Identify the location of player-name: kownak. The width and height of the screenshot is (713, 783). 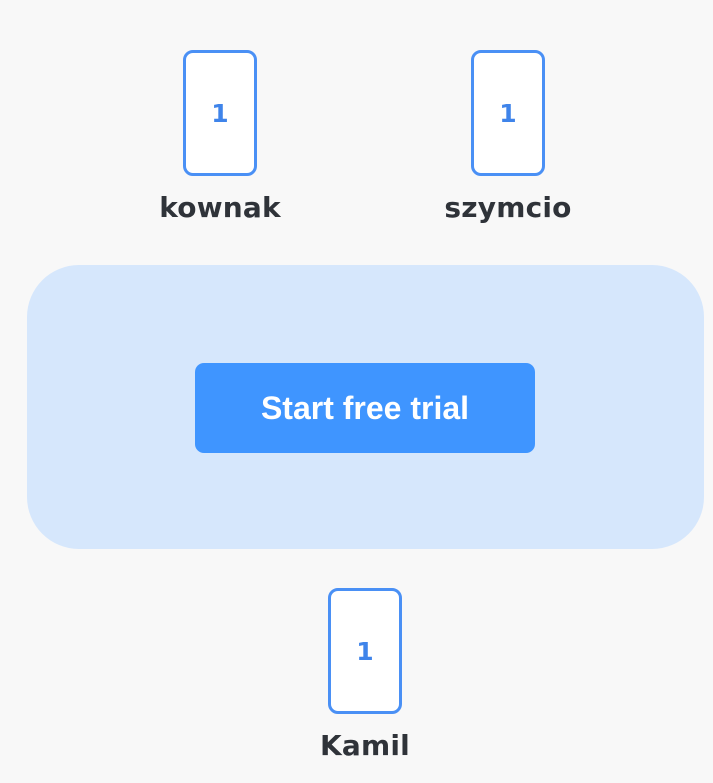
(220, 207).